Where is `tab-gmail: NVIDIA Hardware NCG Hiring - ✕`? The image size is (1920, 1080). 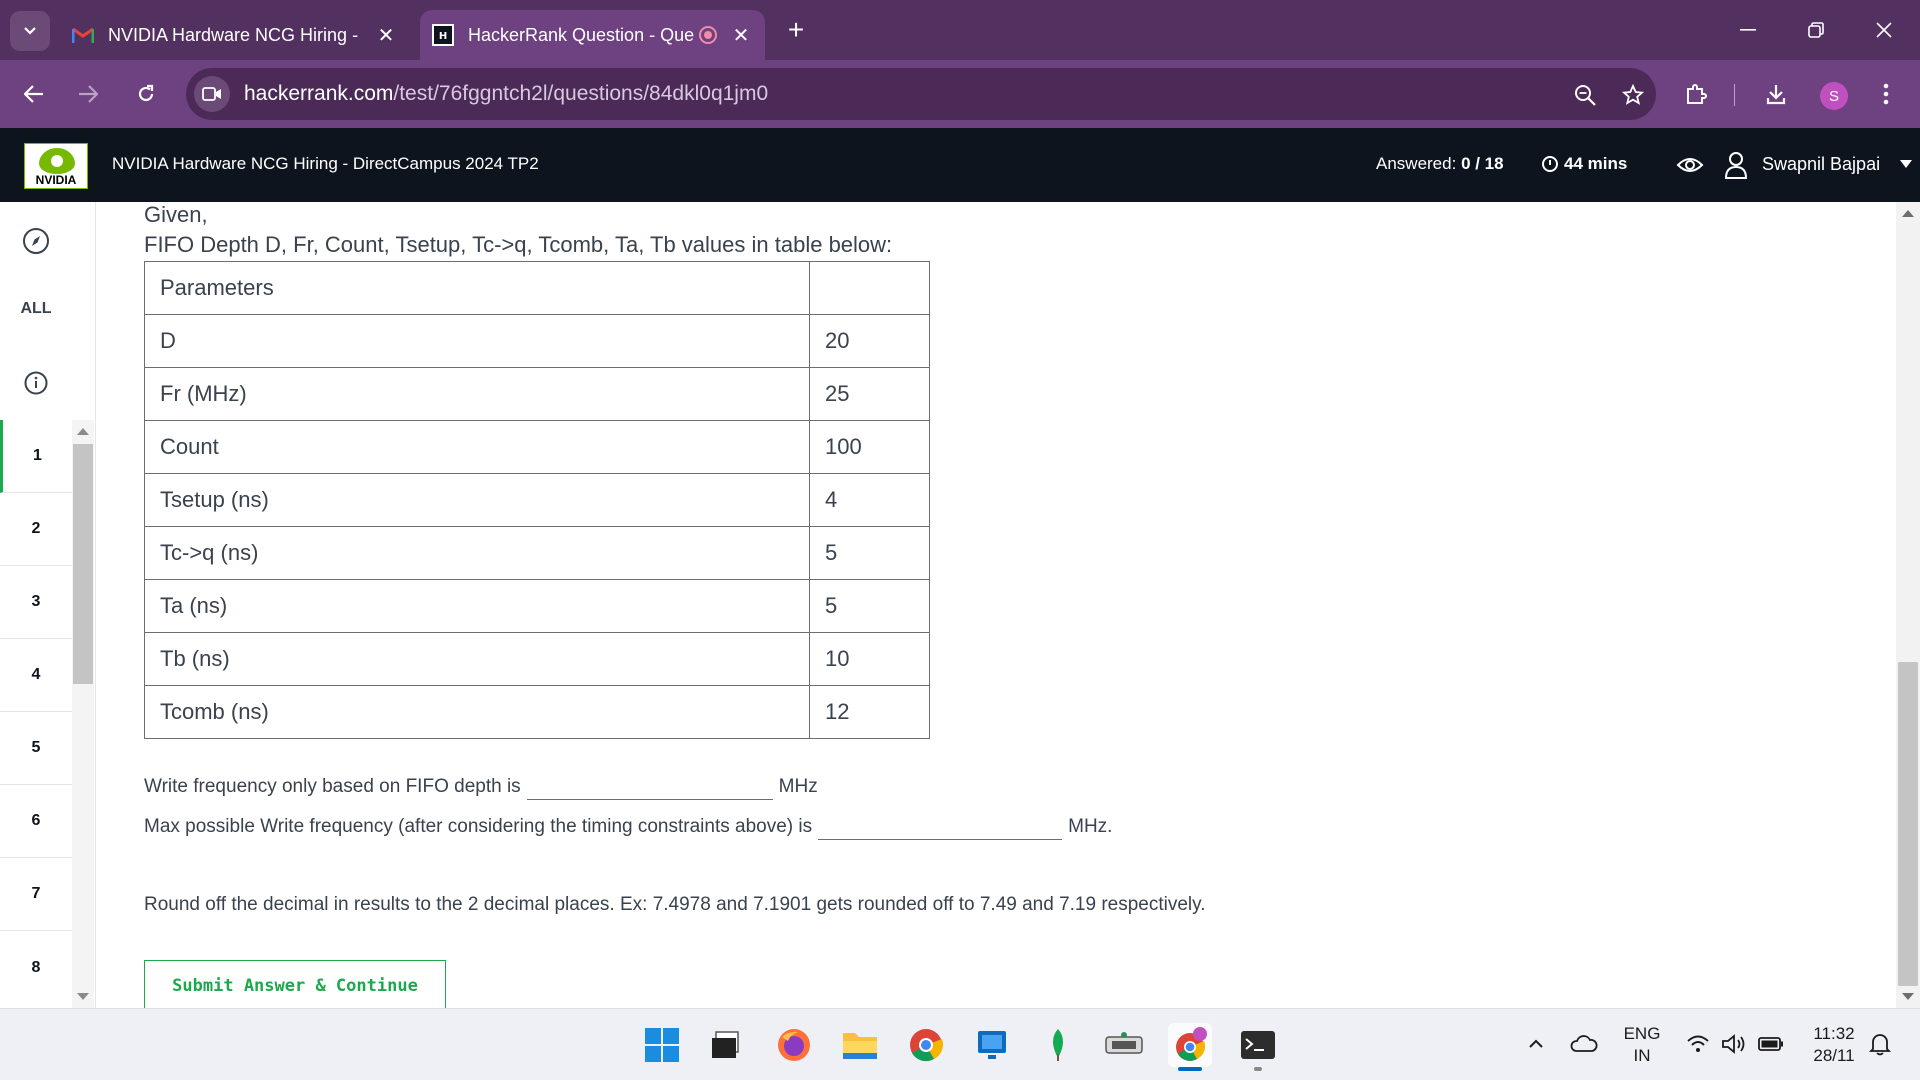 tab-gmail: NVIDIA Hardware NCG Hiring - ✕ is located at coordinates (235, 35).